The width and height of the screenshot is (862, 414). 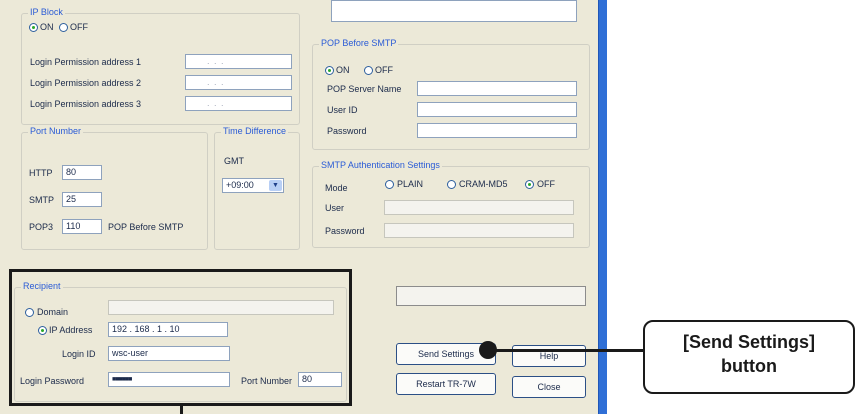 What do you see at coordinates (336, 188) in the screenshot?
I see `smtp-auth-mode-label: Mode` at bounding box center [336, 188].